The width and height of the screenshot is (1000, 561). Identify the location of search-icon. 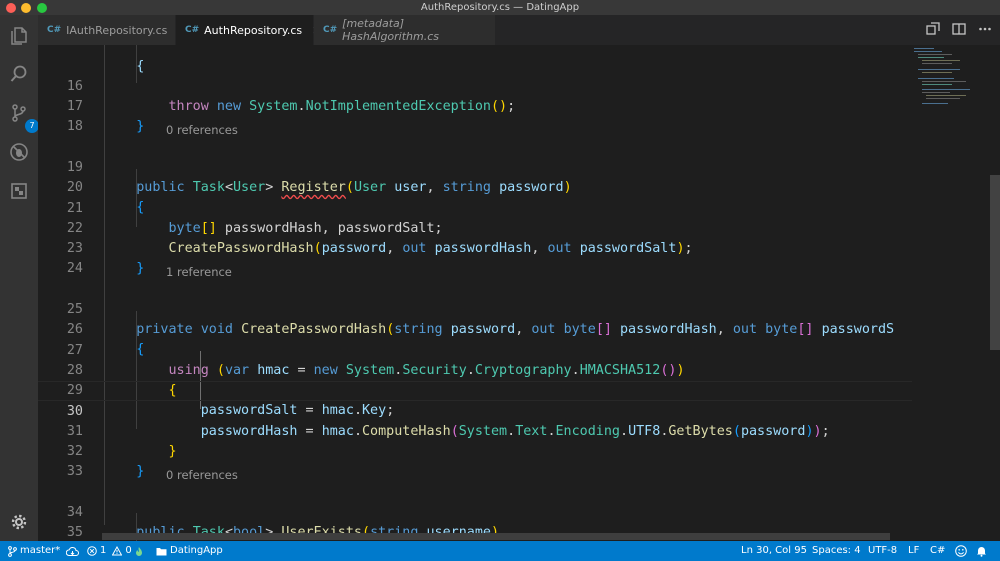
(19, 74).